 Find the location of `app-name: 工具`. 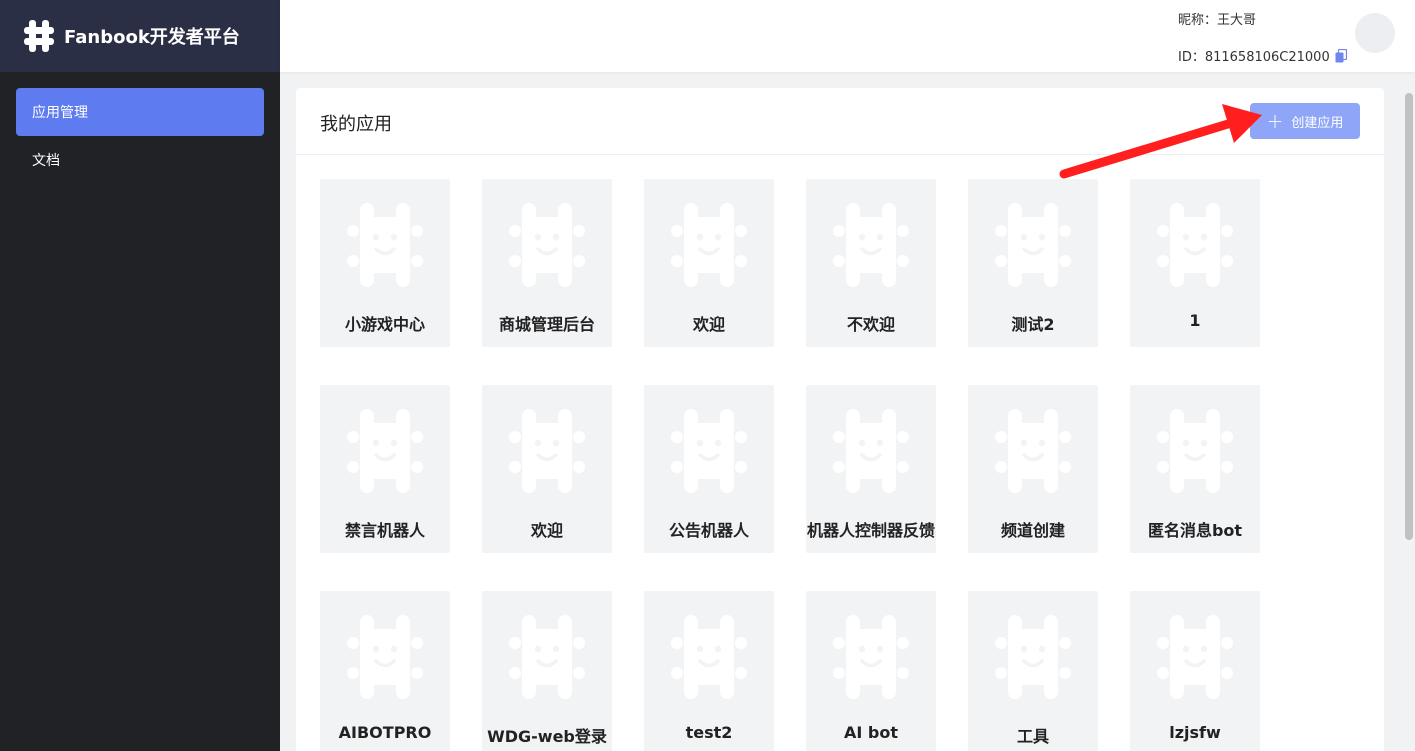

app-name: 工具 is located at coordinates (1032, 736).